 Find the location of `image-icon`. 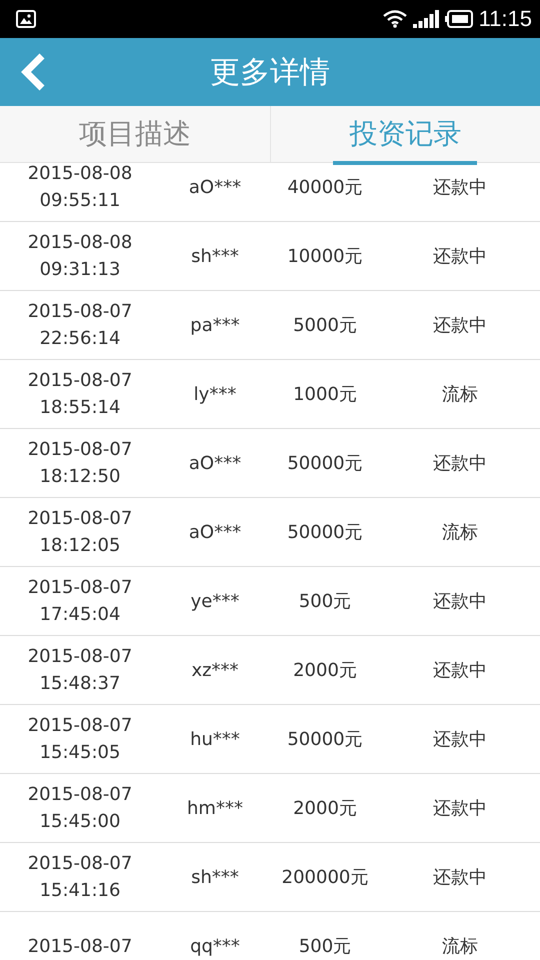

image-icon is located at coordinates (26, 19).